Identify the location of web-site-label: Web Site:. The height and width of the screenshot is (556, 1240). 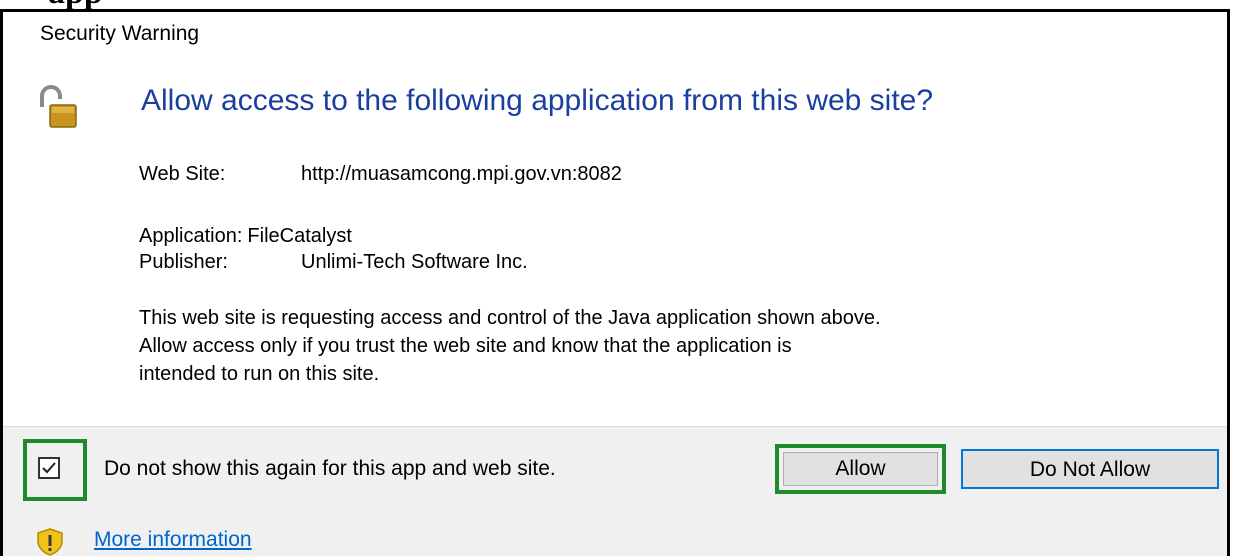
(182, 174).